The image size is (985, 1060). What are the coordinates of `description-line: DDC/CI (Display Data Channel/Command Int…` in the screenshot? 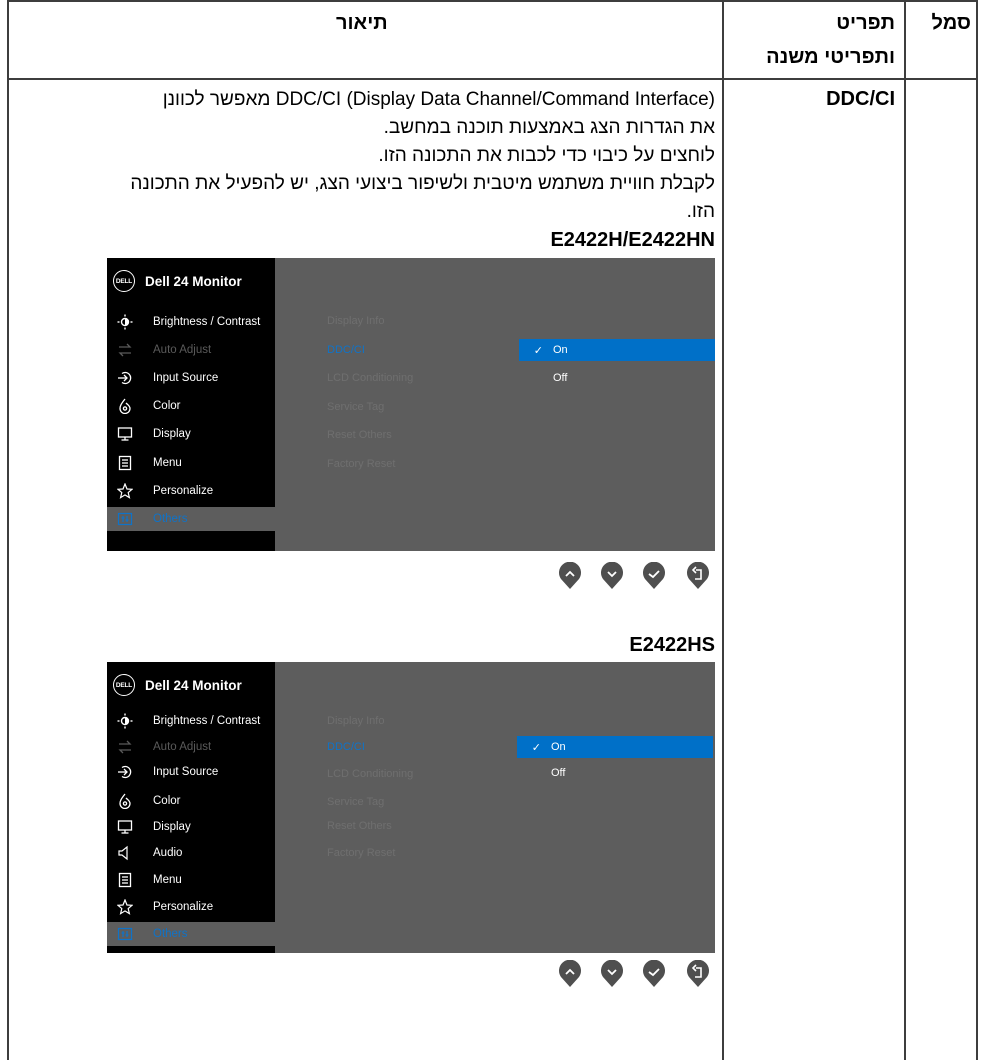 It's located at (438, 99).